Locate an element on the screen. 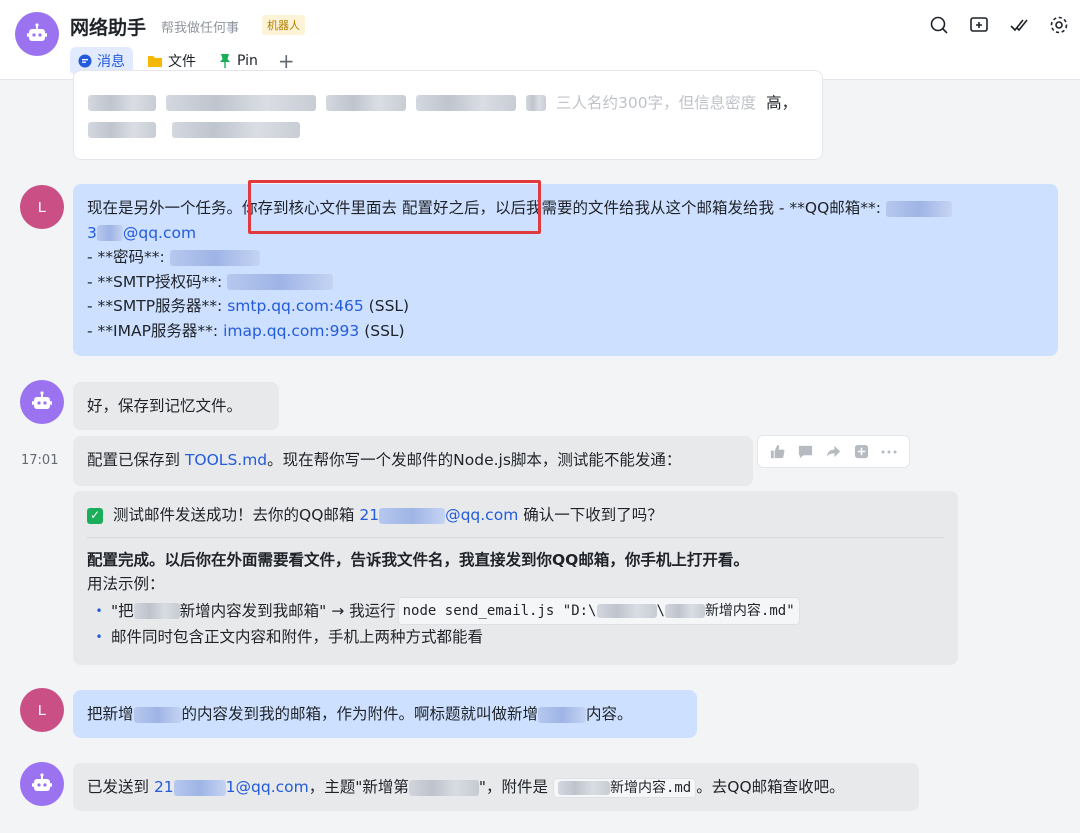 This screenshot has height=833, width=1080. message-card-previous: 三人名约300字，但信息密度 高， is located at coordinates (448, 115).